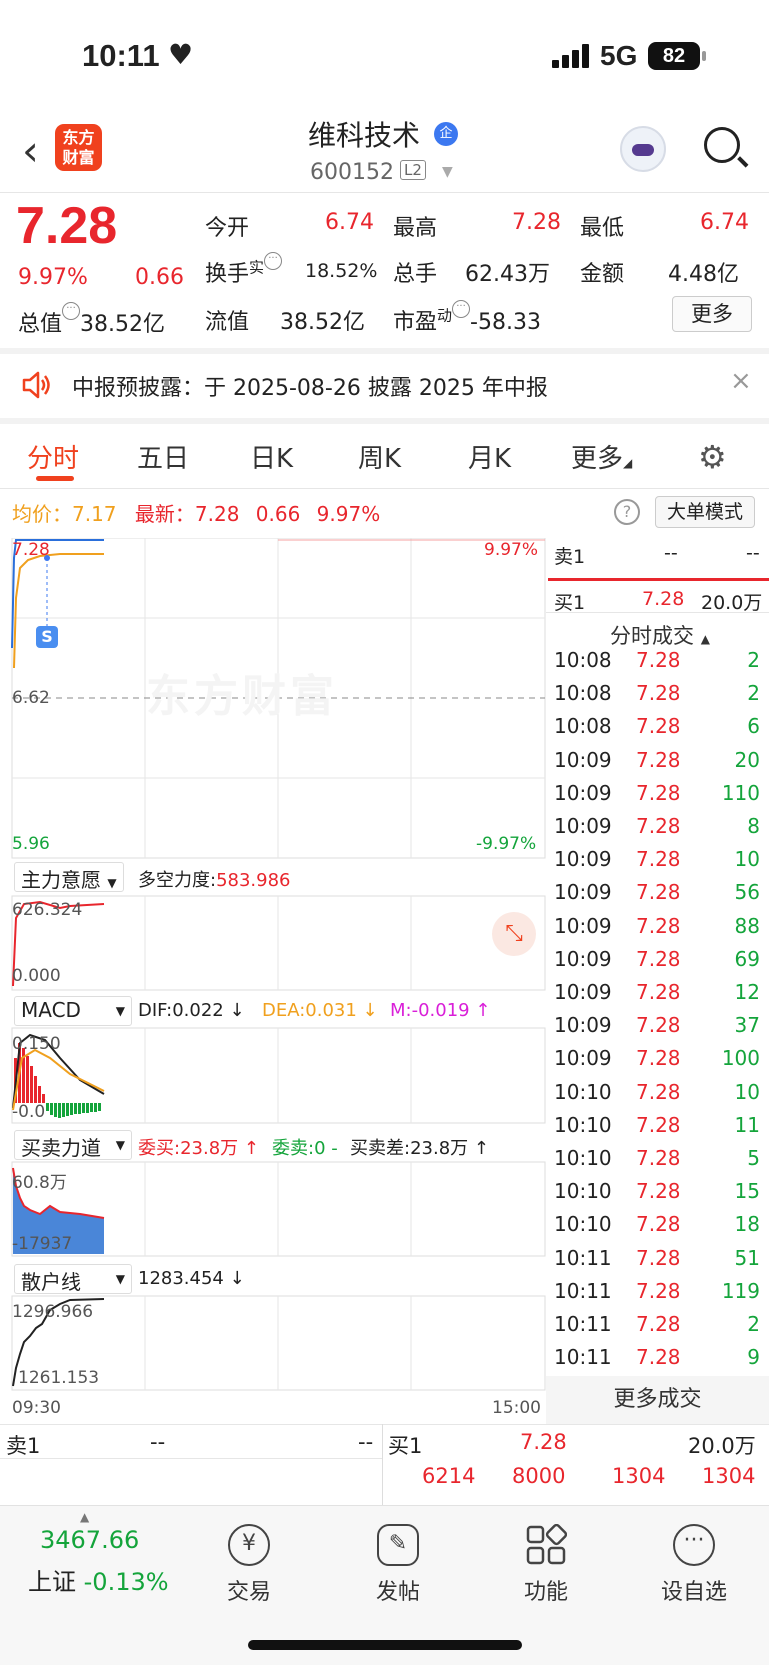 The image size is (769, 1665). Describe the element at coordinates (36, 1408) in the screenshot. I see `time-axis-start: 09:30` at that location.